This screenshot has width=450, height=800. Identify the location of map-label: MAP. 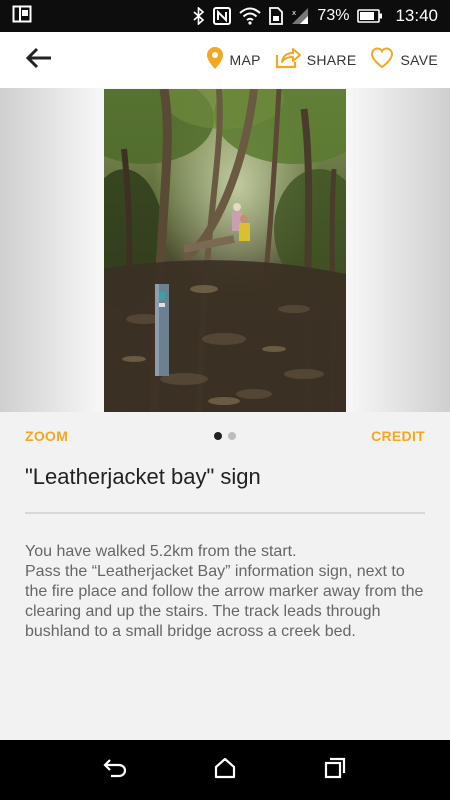
(245, 60).